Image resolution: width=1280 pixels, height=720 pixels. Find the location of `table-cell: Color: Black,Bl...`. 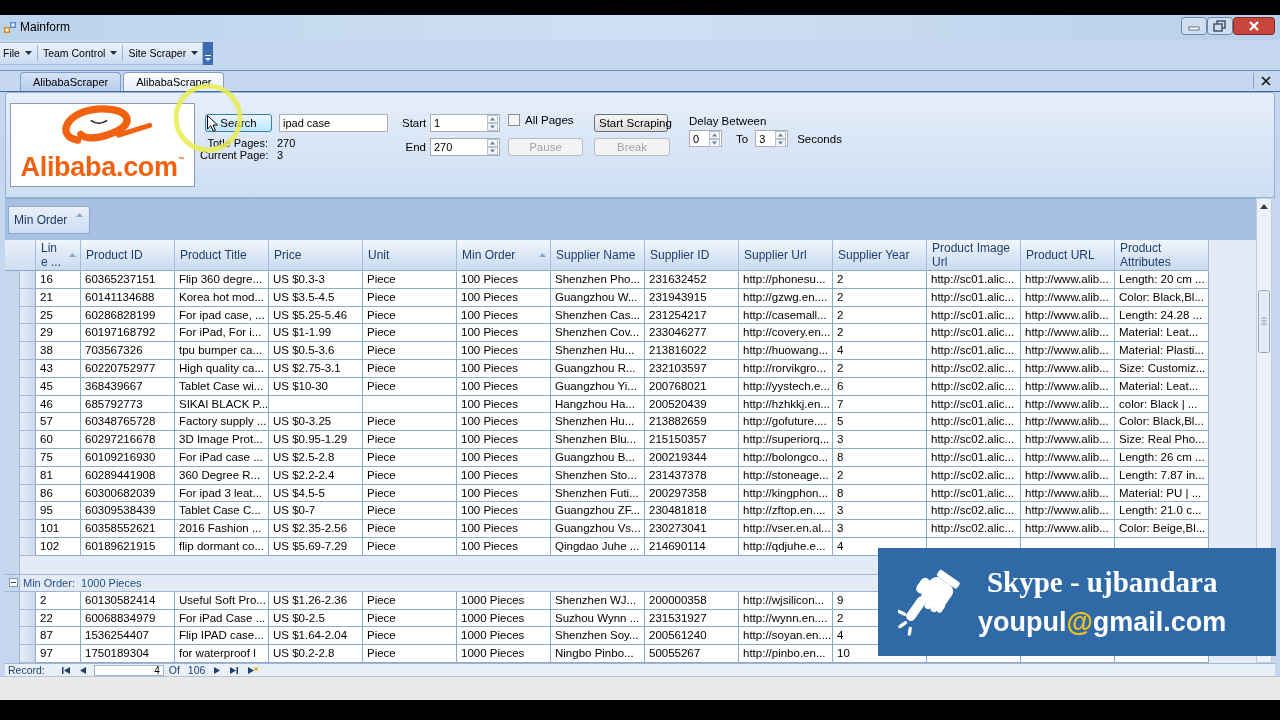

table-cell: Color: Black,Bl... is located at coordinates (1161, 421).